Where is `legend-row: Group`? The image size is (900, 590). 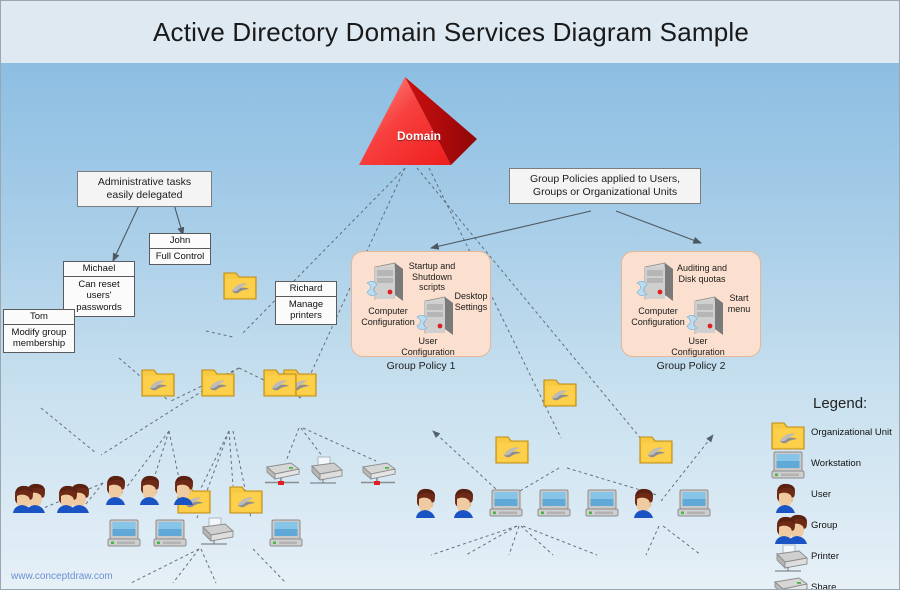 legend-row: Group is located at coordinates (835, 527).